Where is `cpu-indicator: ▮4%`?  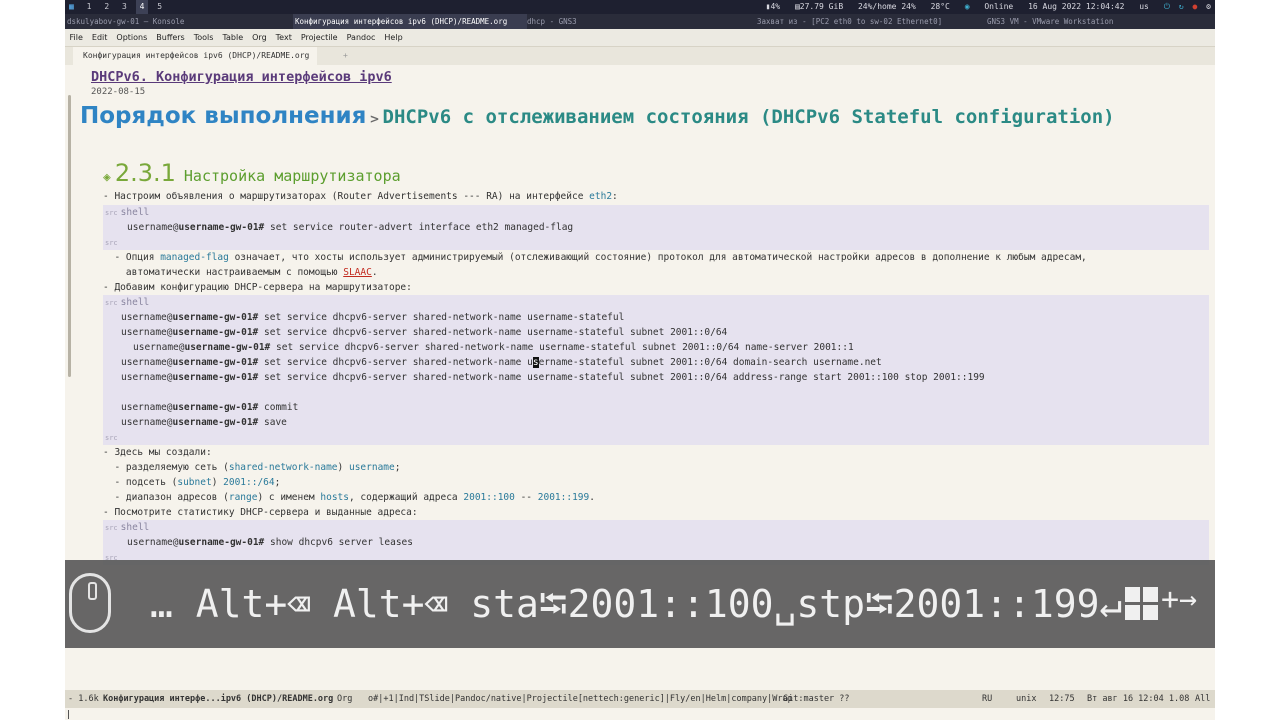 cpu-indicator: ▮4% is located at coordinates (773, 6).